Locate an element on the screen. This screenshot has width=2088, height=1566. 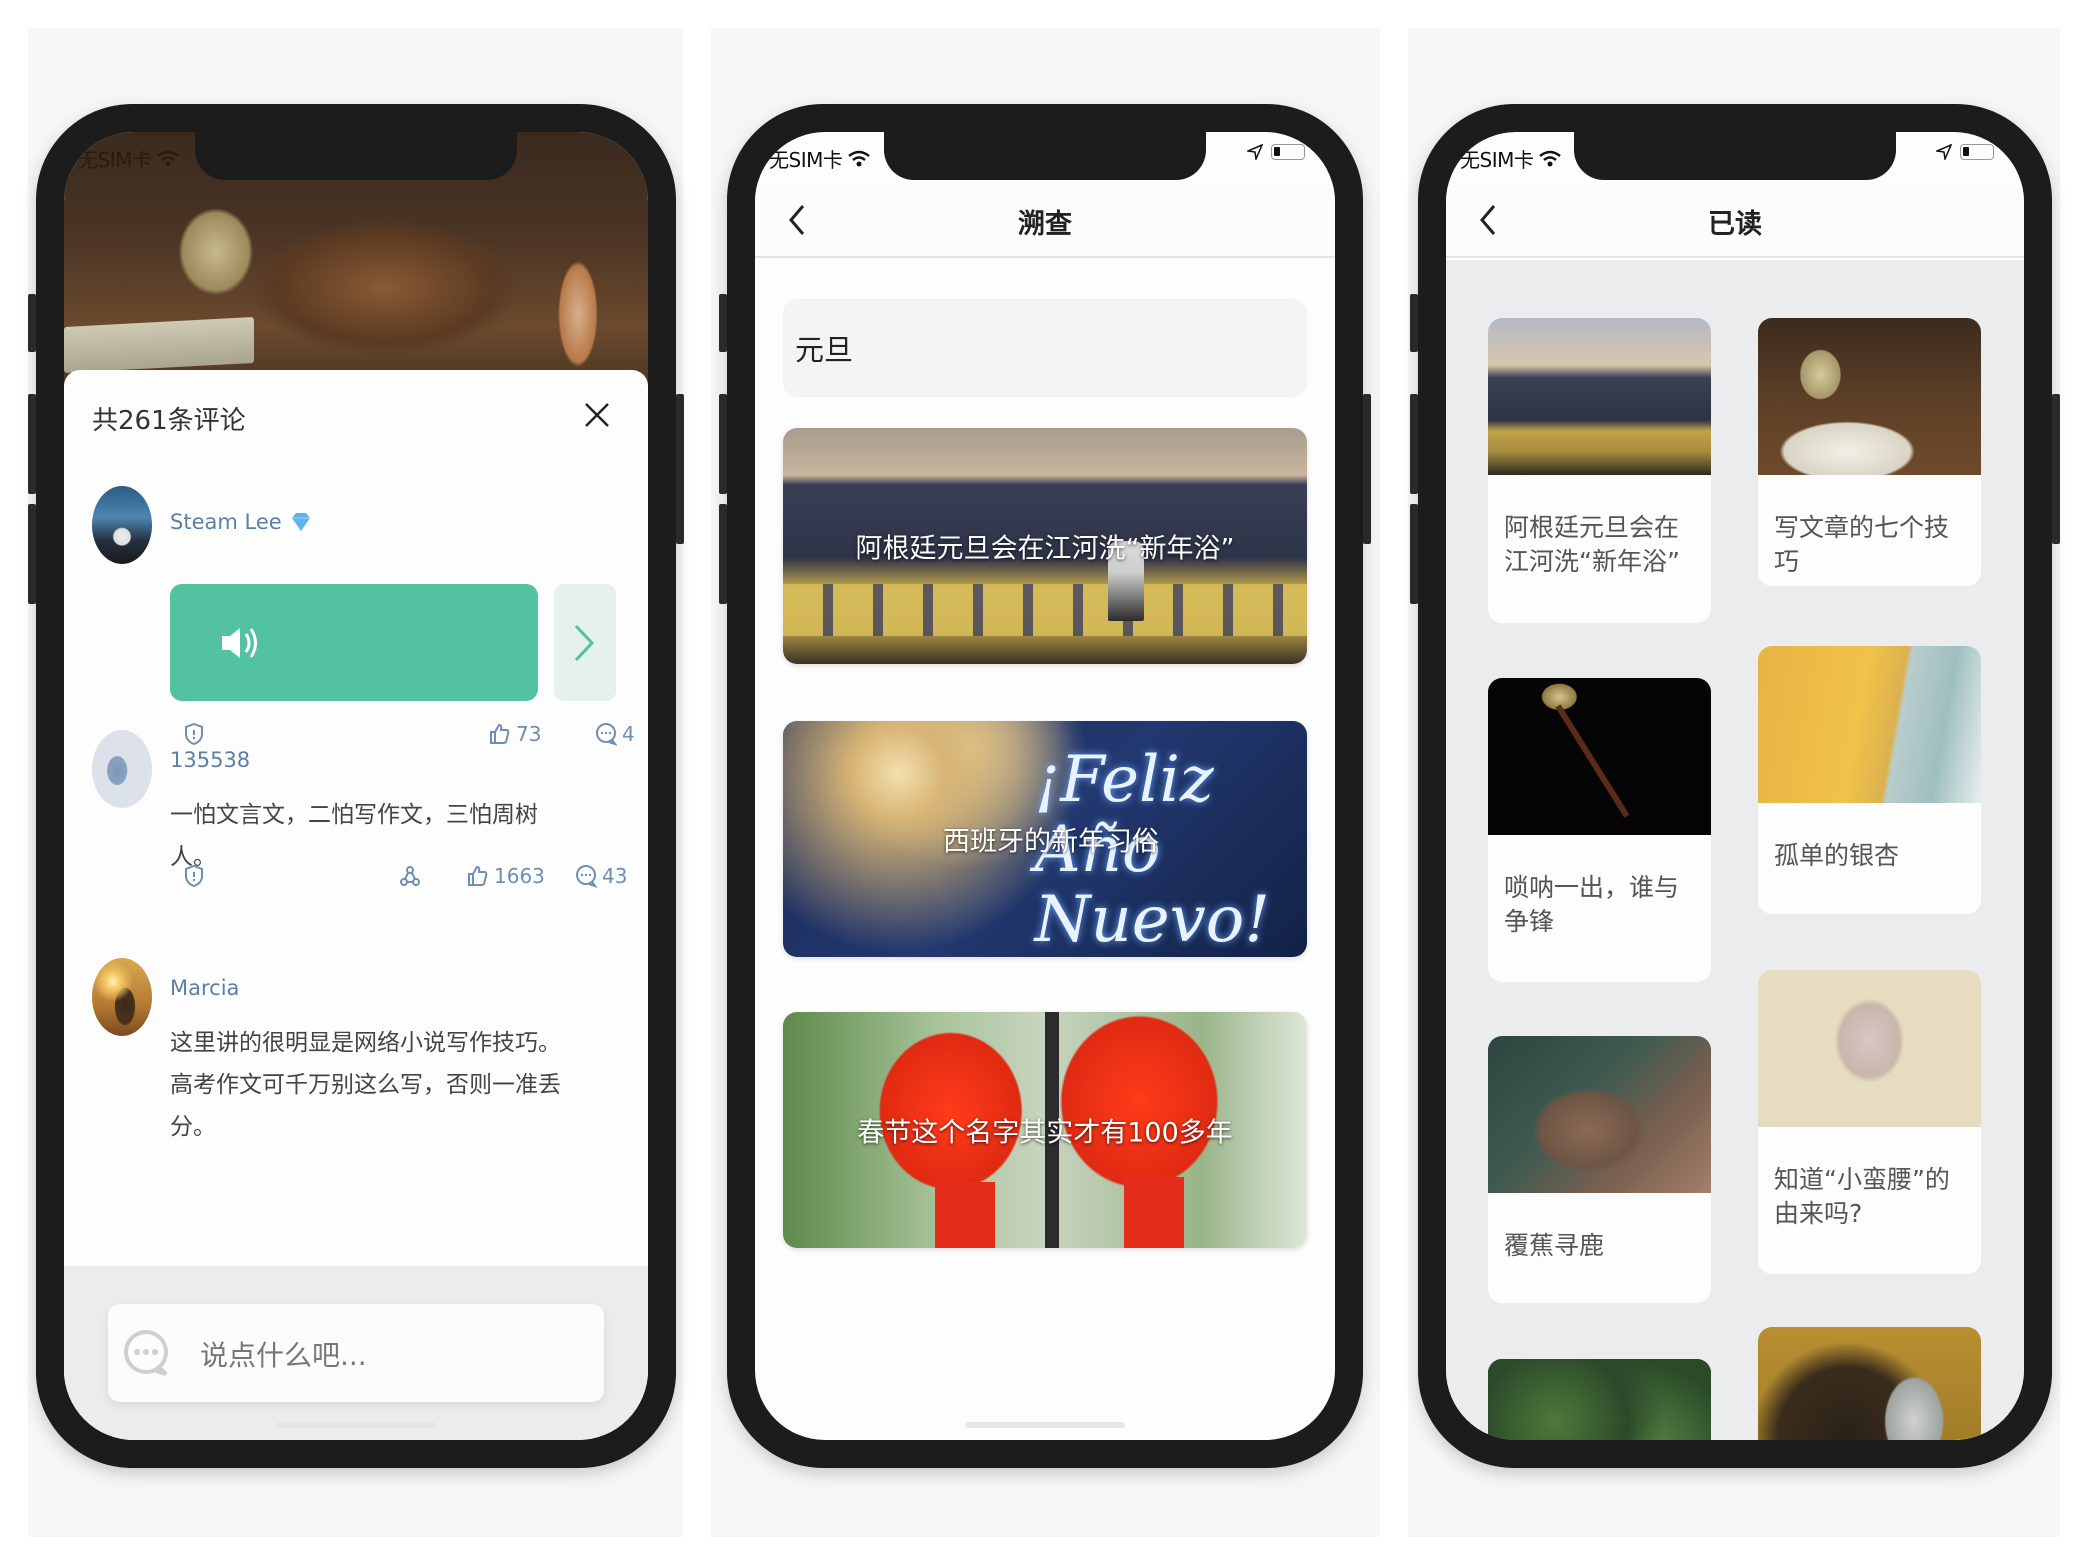
article-title: 覆蕉寻鹿 is located at coordinates (1554, 1245).